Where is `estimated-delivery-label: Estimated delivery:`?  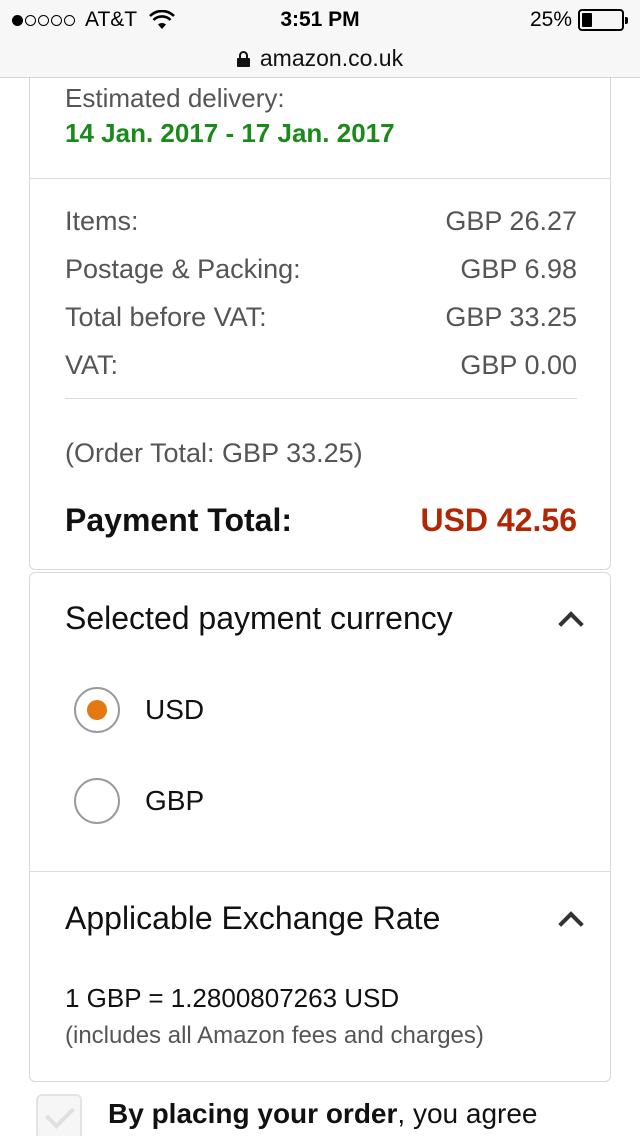 estimated-delivery-label: Estimated delivery: is located at coordinates (175, 98).